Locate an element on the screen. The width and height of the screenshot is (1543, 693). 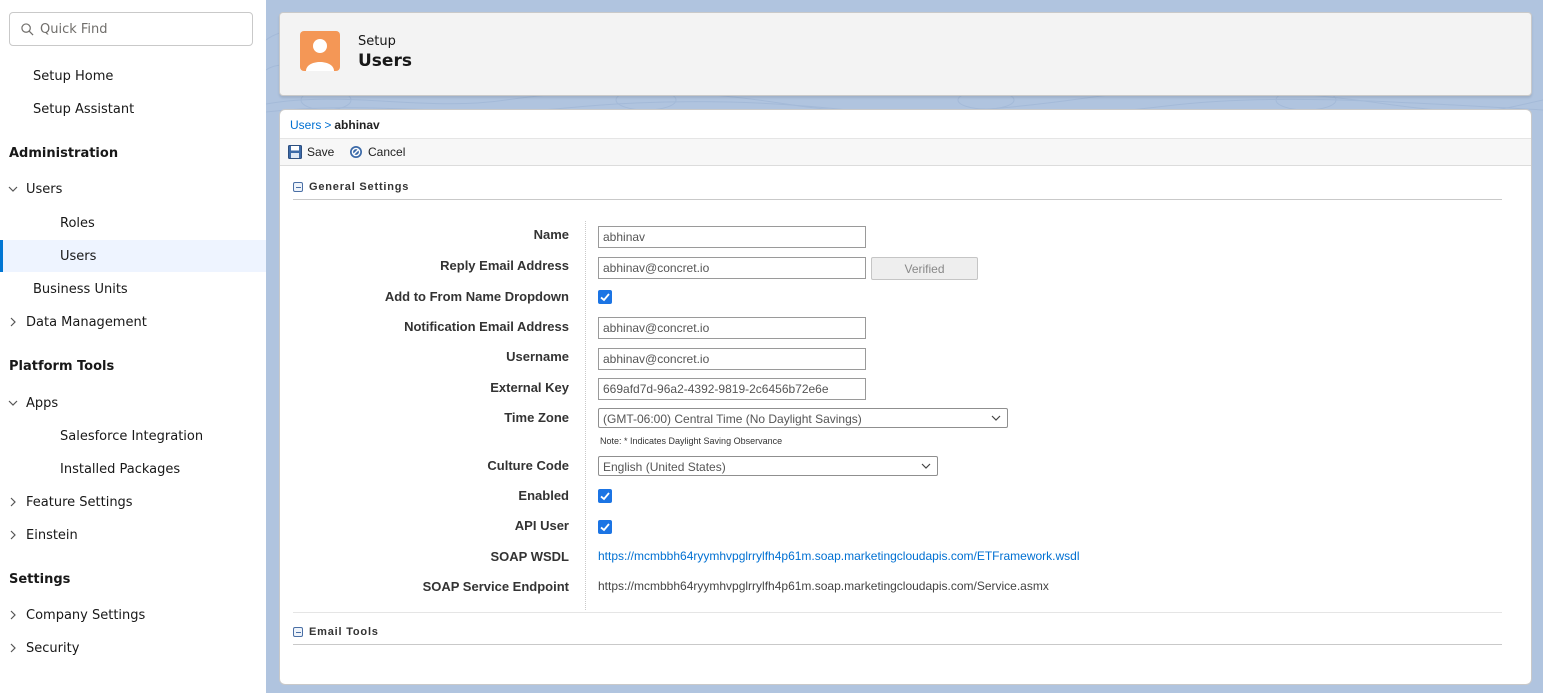
api-user-label: API User is located at coordinates (541, 525).